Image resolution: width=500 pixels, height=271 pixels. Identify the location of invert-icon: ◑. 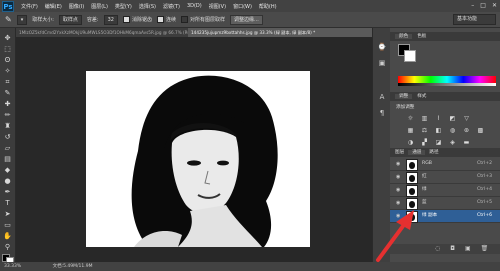
(410, 142).